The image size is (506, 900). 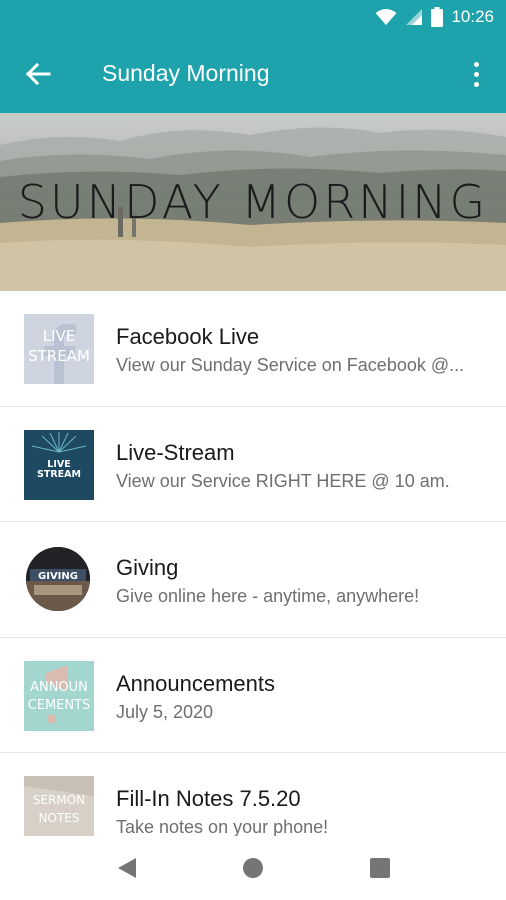 I want to click on nav-recents-button, so click(x=380, y=868).